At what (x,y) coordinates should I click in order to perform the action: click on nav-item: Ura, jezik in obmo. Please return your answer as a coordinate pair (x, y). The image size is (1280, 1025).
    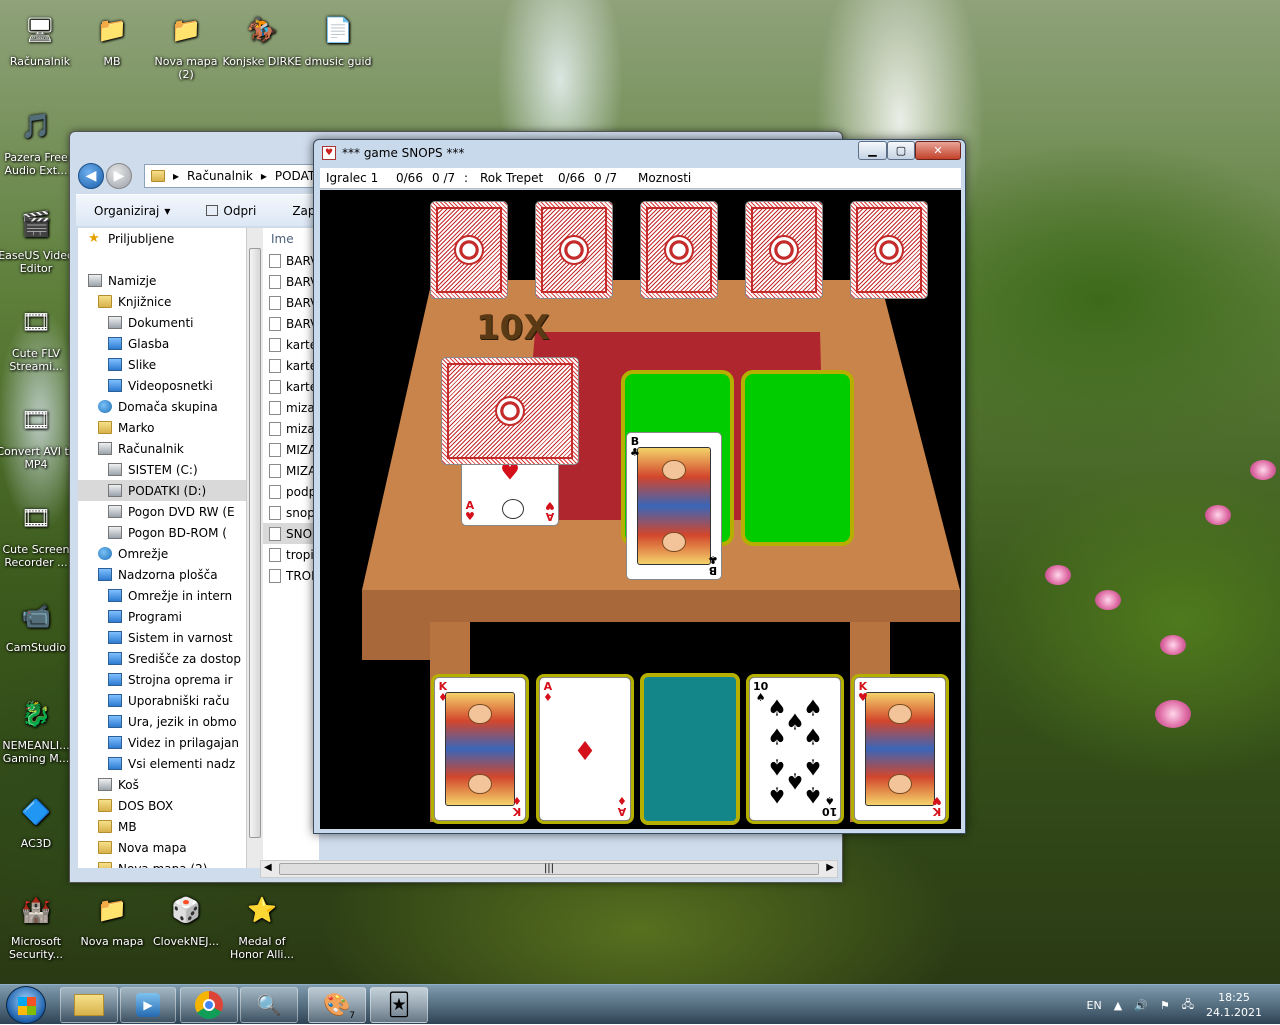
    Looking at the image, I should click on (162, 721).